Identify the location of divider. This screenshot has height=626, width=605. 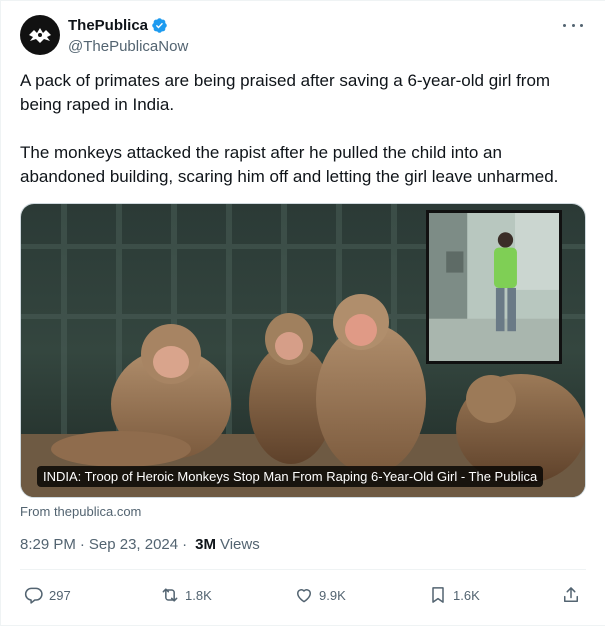
(303, 569).